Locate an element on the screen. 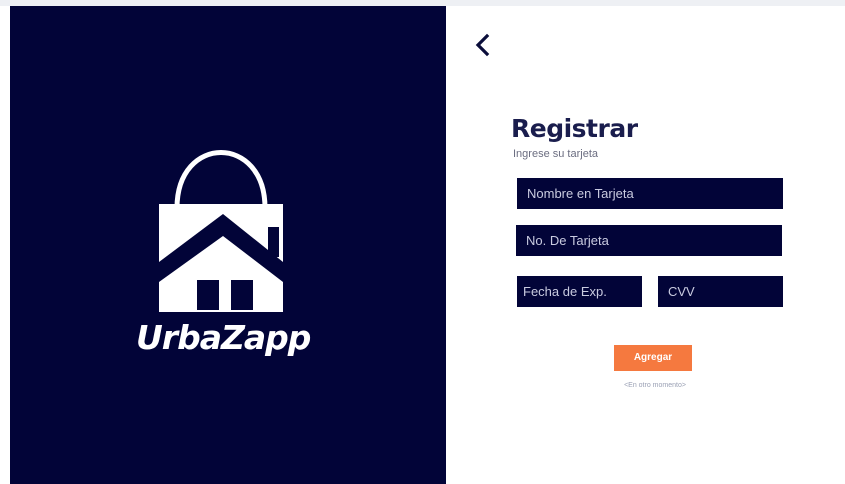 The image size is (845, 484). page-title: Registrar is located at coordinates (574, 128).